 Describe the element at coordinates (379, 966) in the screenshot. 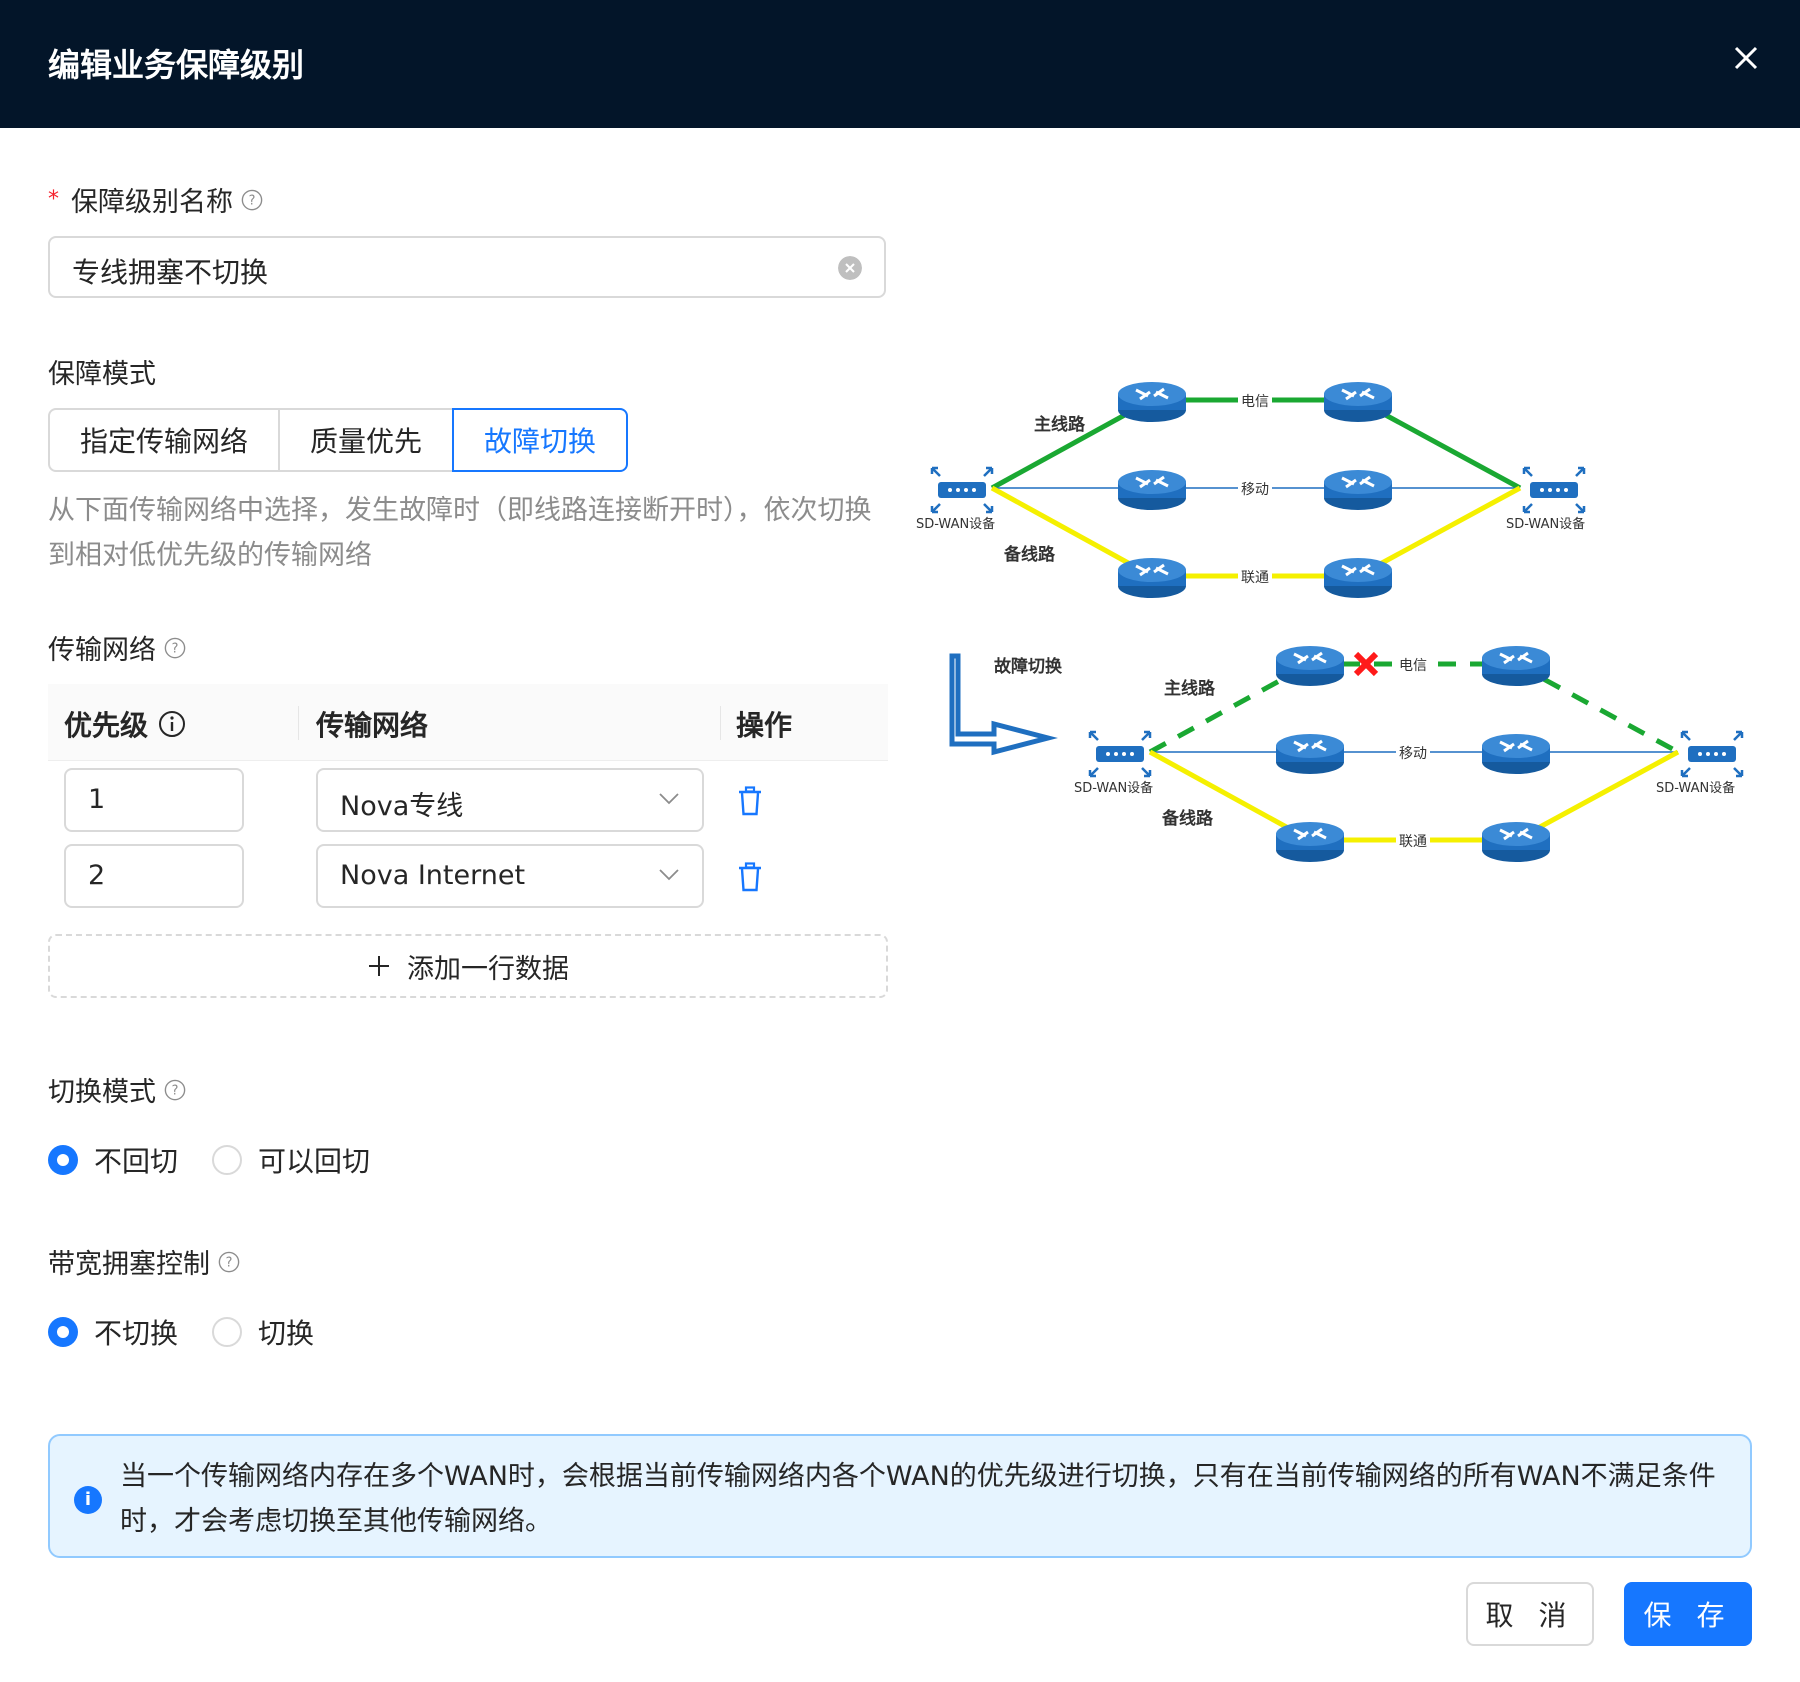

I see `plus-icon` at that location.